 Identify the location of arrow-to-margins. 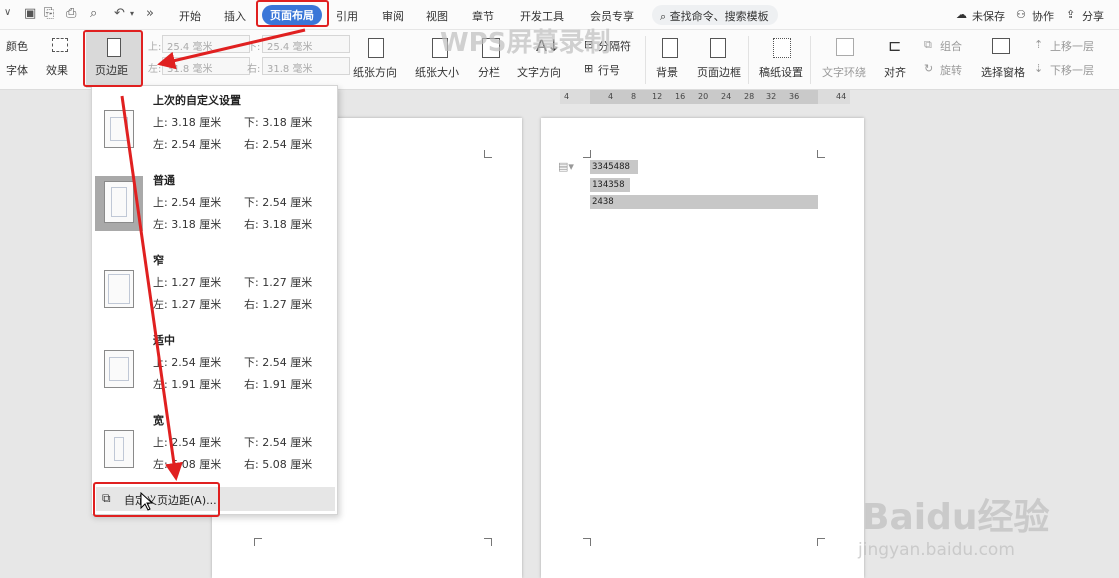
(231, 49).